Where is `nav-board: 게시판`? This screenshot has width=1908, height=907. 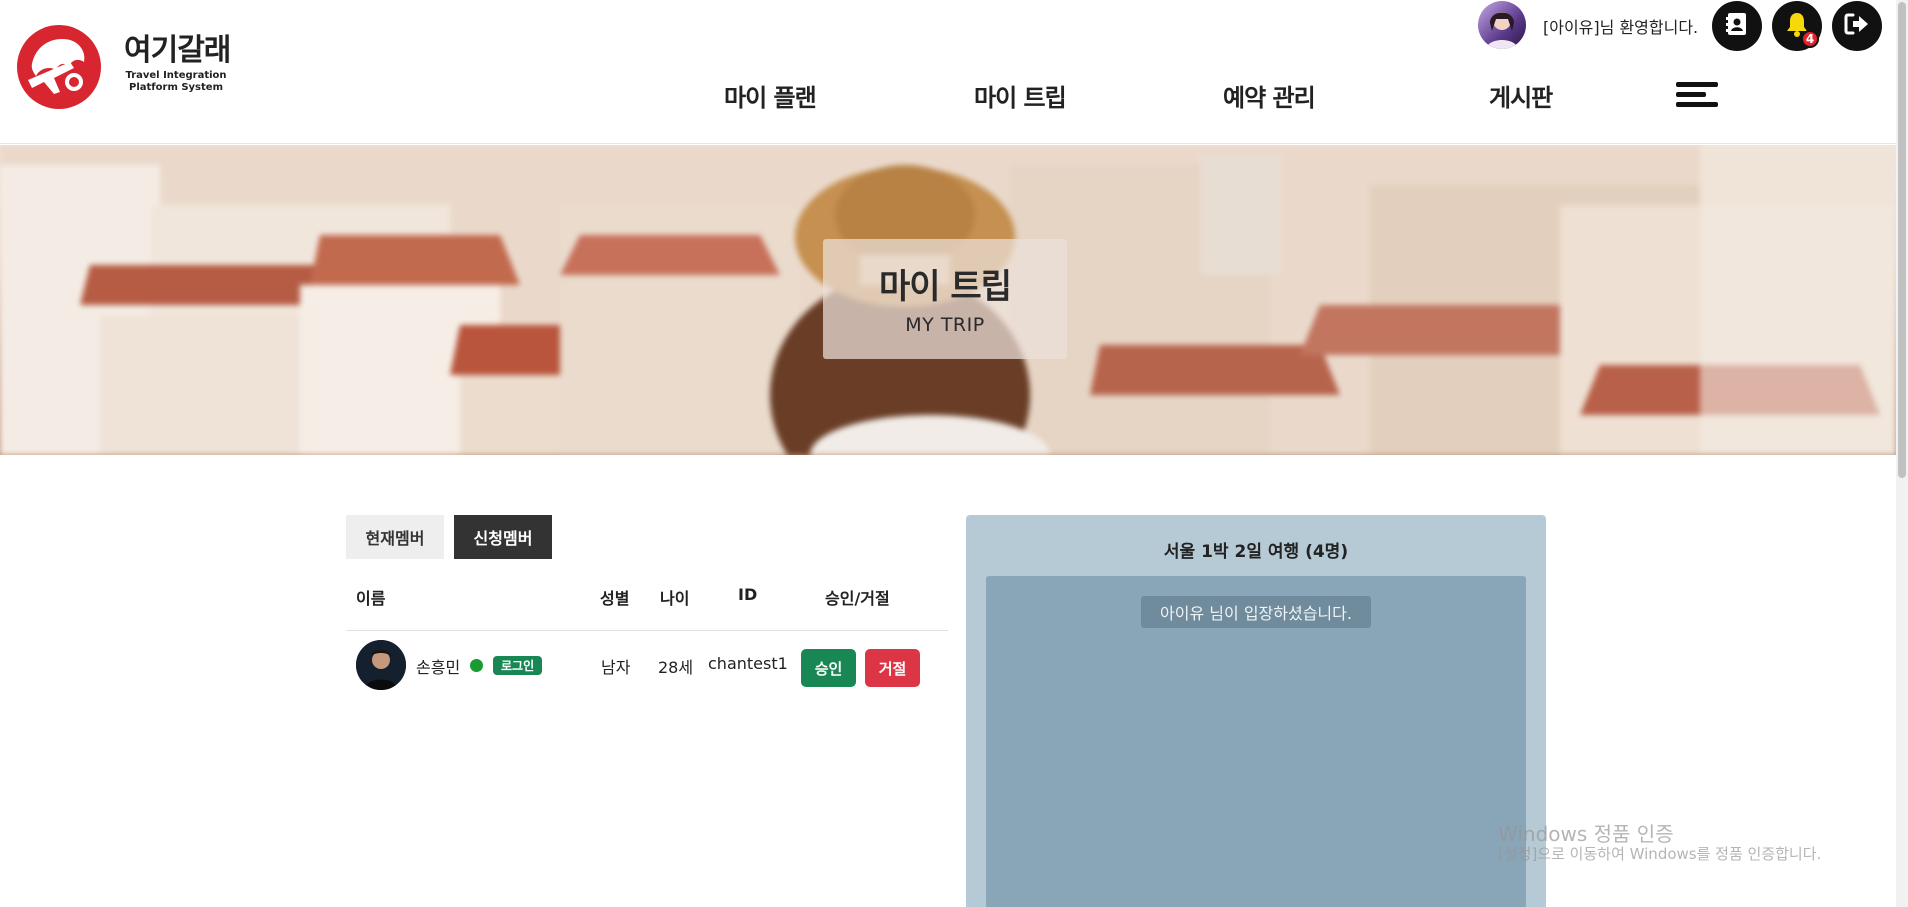 nav-board: 게시판 is located at coordinates (1521, 95).